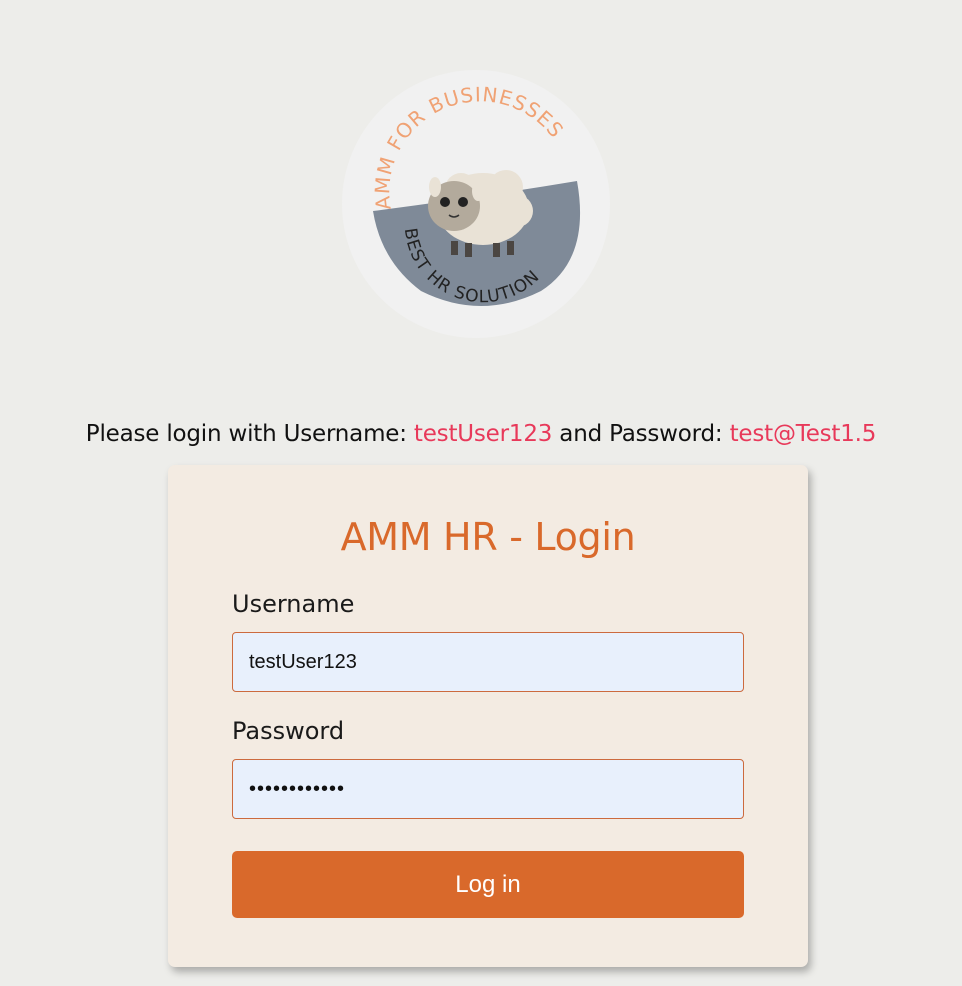 The height and width of the screenshot is (986, 962). Describe the element at coordinates (488, 884) in the screenshot. I see `login-button: Log in` at that location.